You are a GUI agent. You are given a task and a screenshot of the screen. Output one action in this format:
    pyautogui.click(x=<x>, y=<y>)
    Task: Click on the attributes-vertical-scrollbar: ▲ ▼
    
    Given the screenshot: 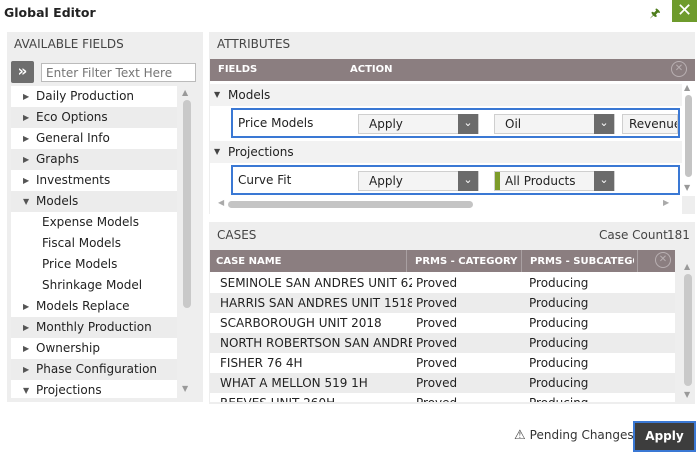 What is the action you would take?
    pyautogui.click(x=688, y=138)
    